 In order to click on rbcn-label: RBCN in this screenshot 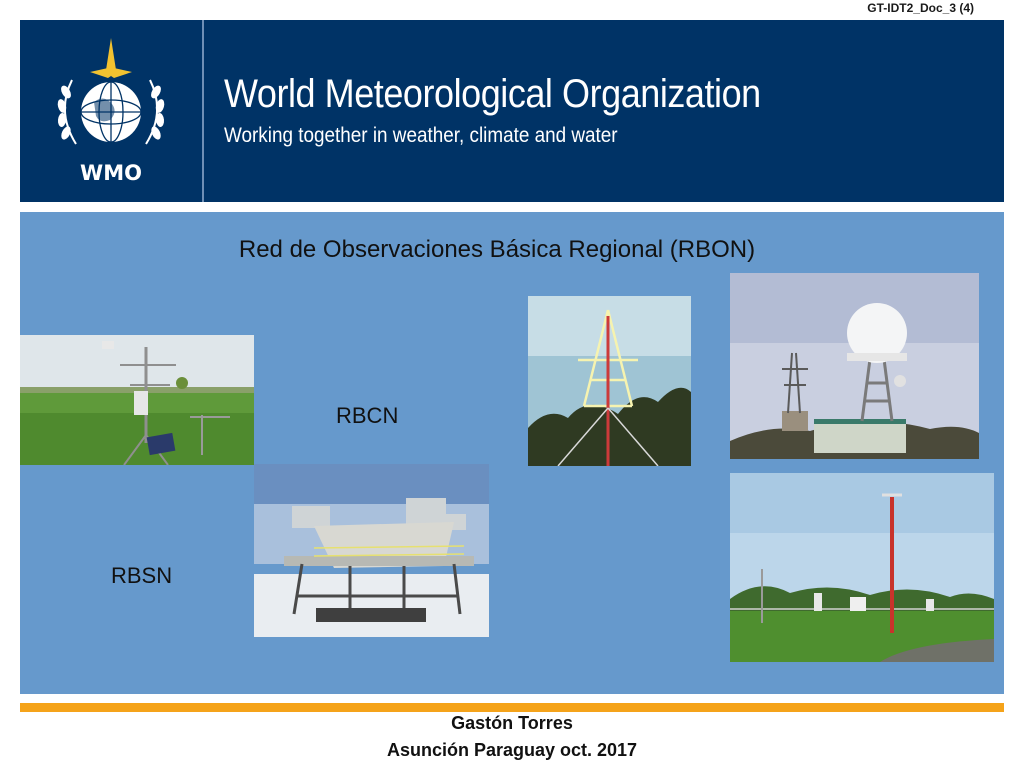, I will do `click(367, 415)`.